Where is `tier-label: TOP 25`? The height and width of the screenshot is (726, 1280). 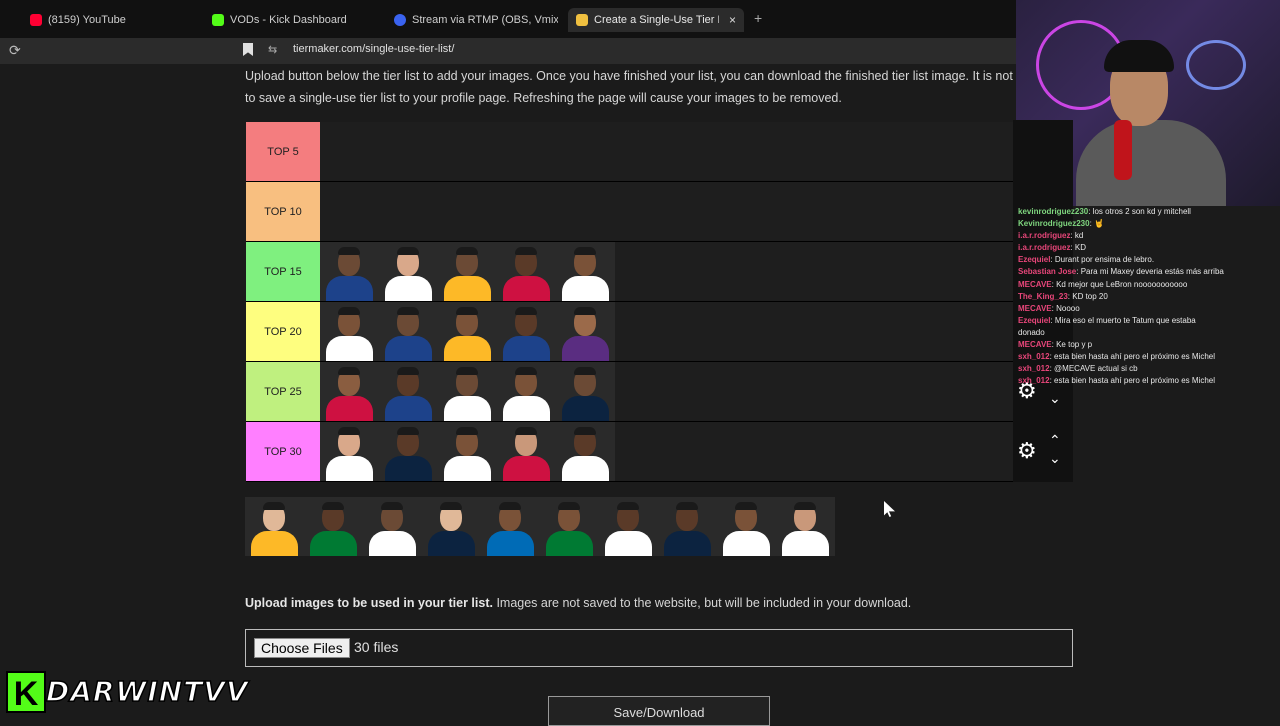
tier-label: TOP 25 is located at coordinates (283, 391).